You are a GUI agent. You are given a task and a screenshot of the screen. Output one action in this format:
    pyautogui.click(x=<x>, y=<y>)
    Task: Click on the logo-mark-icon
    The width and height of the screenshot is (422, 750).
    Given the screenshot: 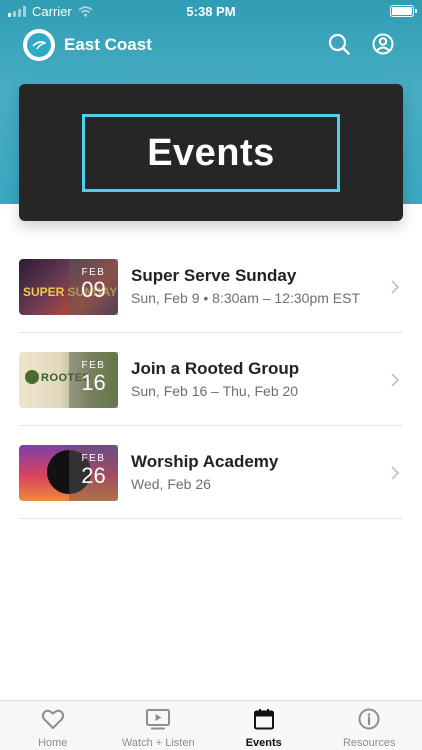 What is the action you would take?
    pyautogui.click(x=39, y=45)
    